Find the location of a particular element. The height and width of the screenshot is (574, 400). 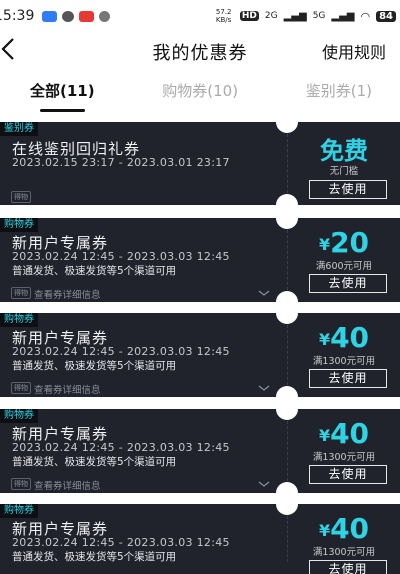

coupon-value: ¥20 is located at coordinates (344, 242).